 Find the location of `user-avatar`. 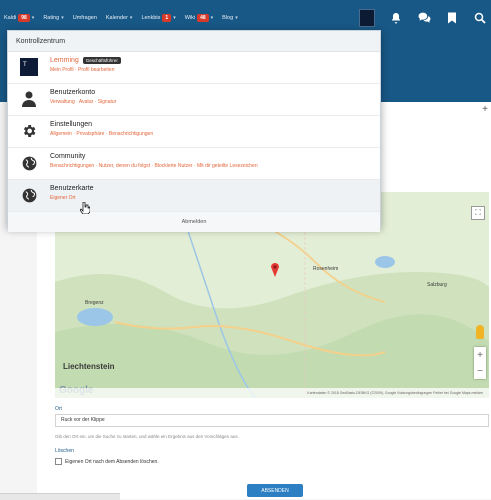

user-avatar is located at coordinates (367, 18).